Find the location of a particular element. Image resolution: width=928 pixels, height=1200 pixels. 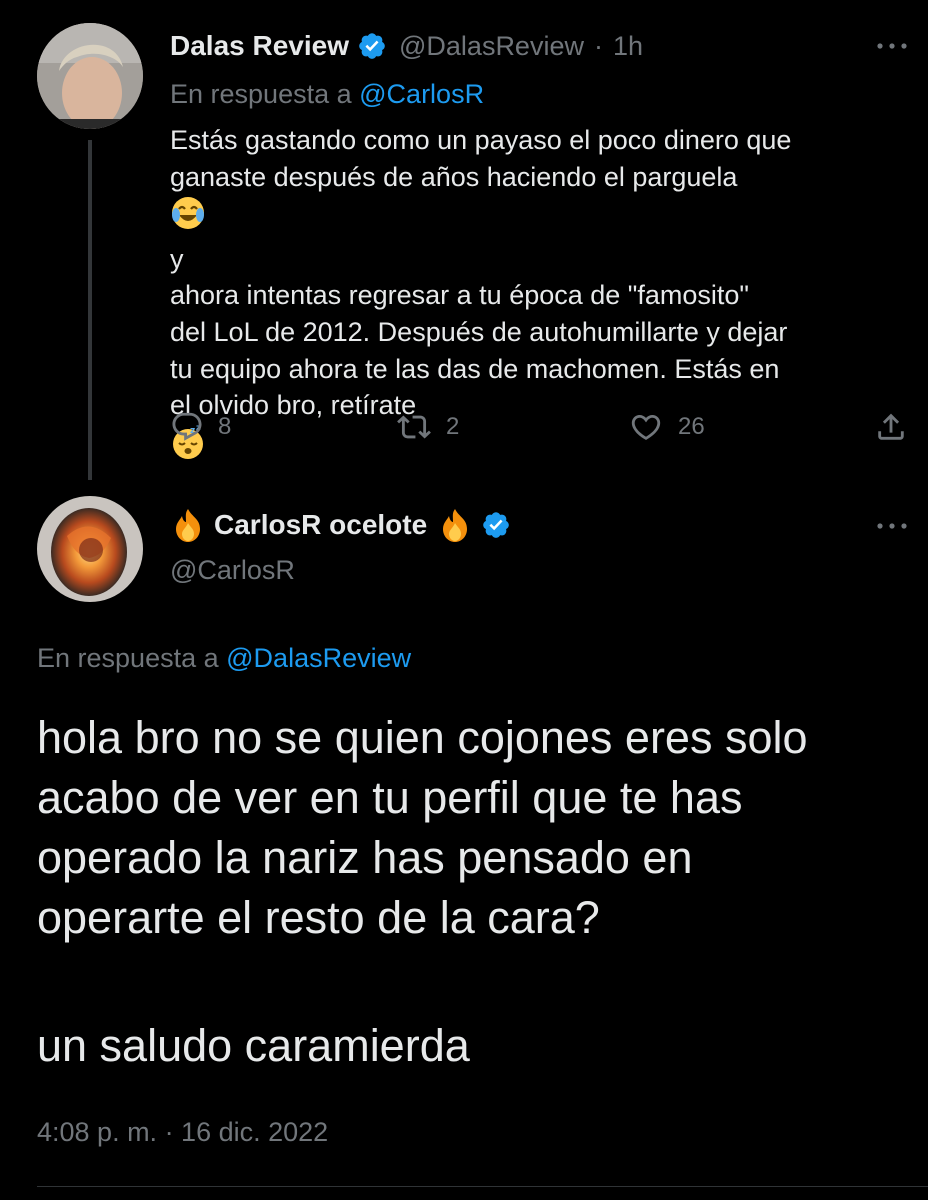

tweet1-header: Dalas Review @DalasReview · 1h is located at coordinates (406, 46).